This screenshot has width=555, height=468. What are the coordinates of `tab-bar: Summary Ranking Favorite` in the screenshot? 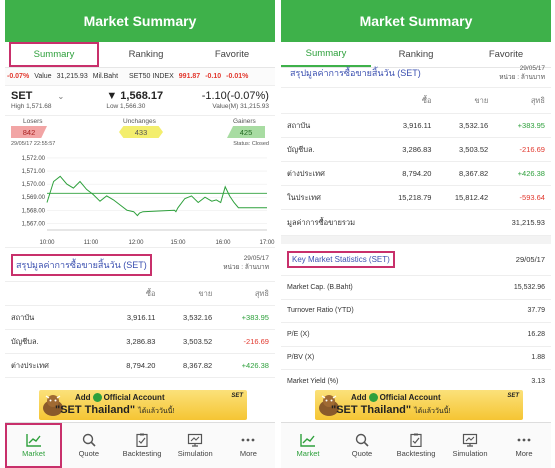 It's located at (140, 55).